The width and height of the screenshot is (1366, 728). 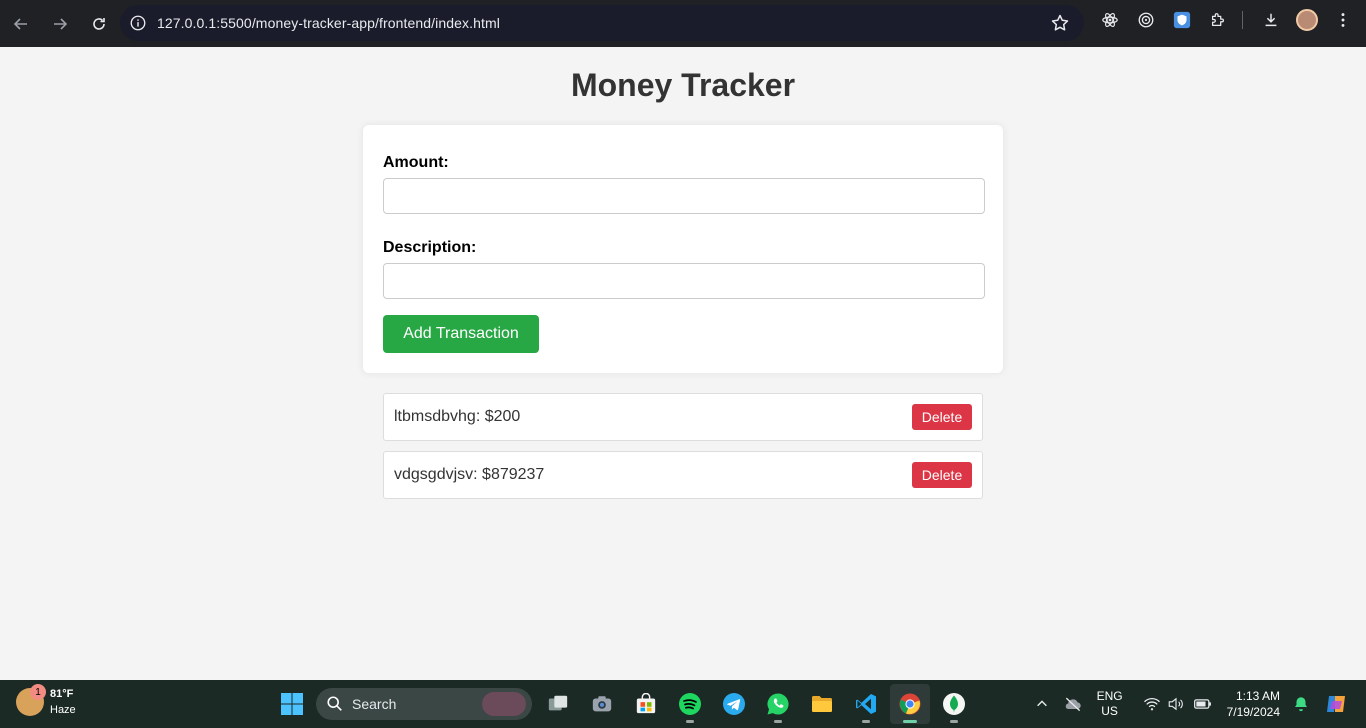 I want to click on file-explorer-app, so click(x=822, y=704).